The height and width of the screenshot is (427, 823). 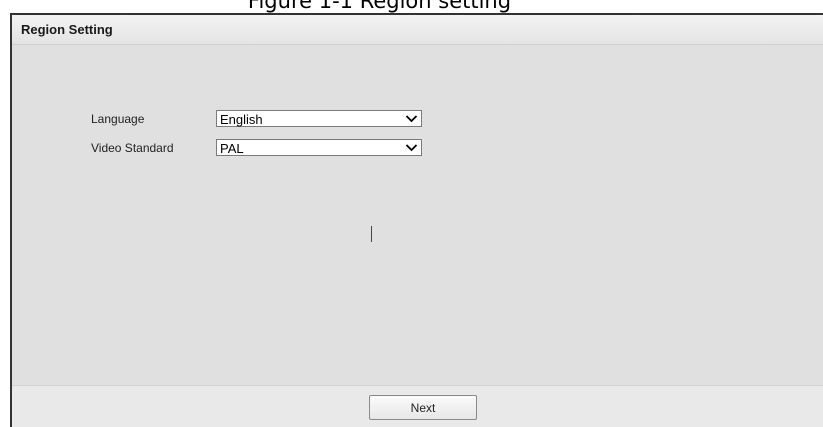 I want to click on video-standard-label: Video Standard, so click(x=132, y=148).